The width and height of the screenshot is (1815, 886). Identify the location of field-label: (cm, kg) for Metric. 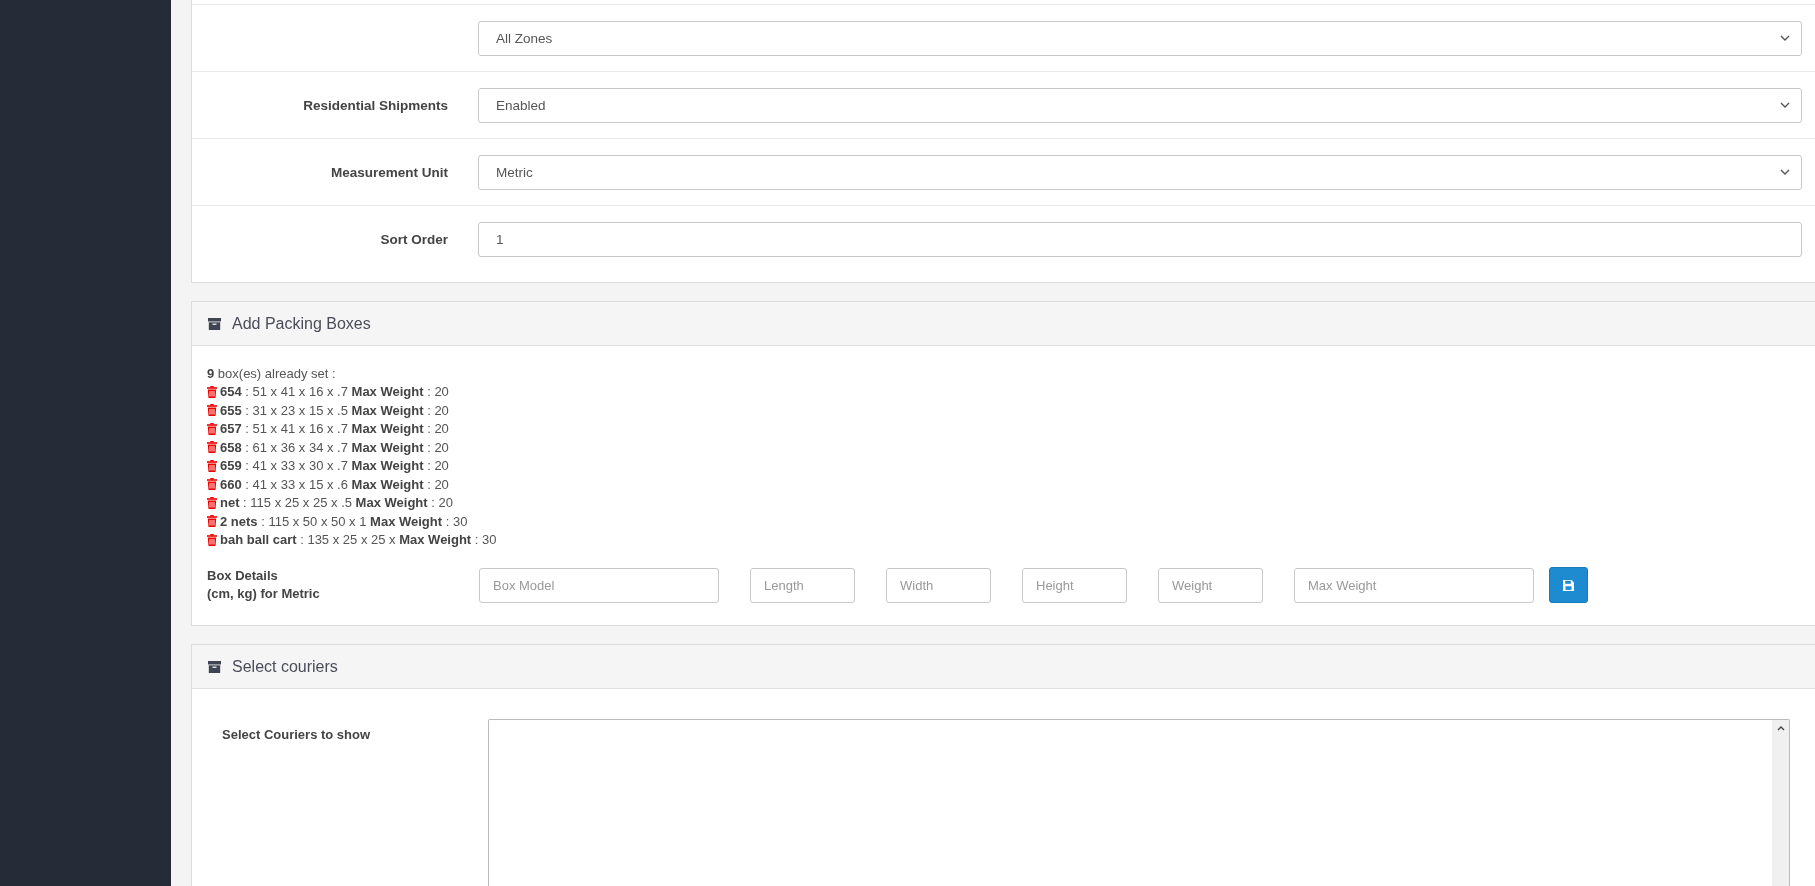
(264, 594).